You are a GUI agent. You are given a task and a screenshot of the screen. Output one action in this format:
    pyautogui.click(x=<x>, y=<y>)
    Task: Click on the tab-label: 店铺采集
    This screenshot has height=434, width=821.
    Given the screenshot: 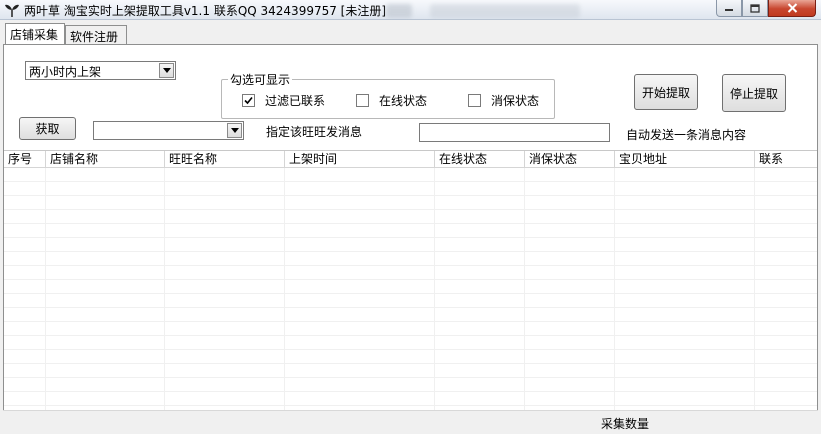 What is the action you would take?
    pyautogui.click(x=34, y=35)
    